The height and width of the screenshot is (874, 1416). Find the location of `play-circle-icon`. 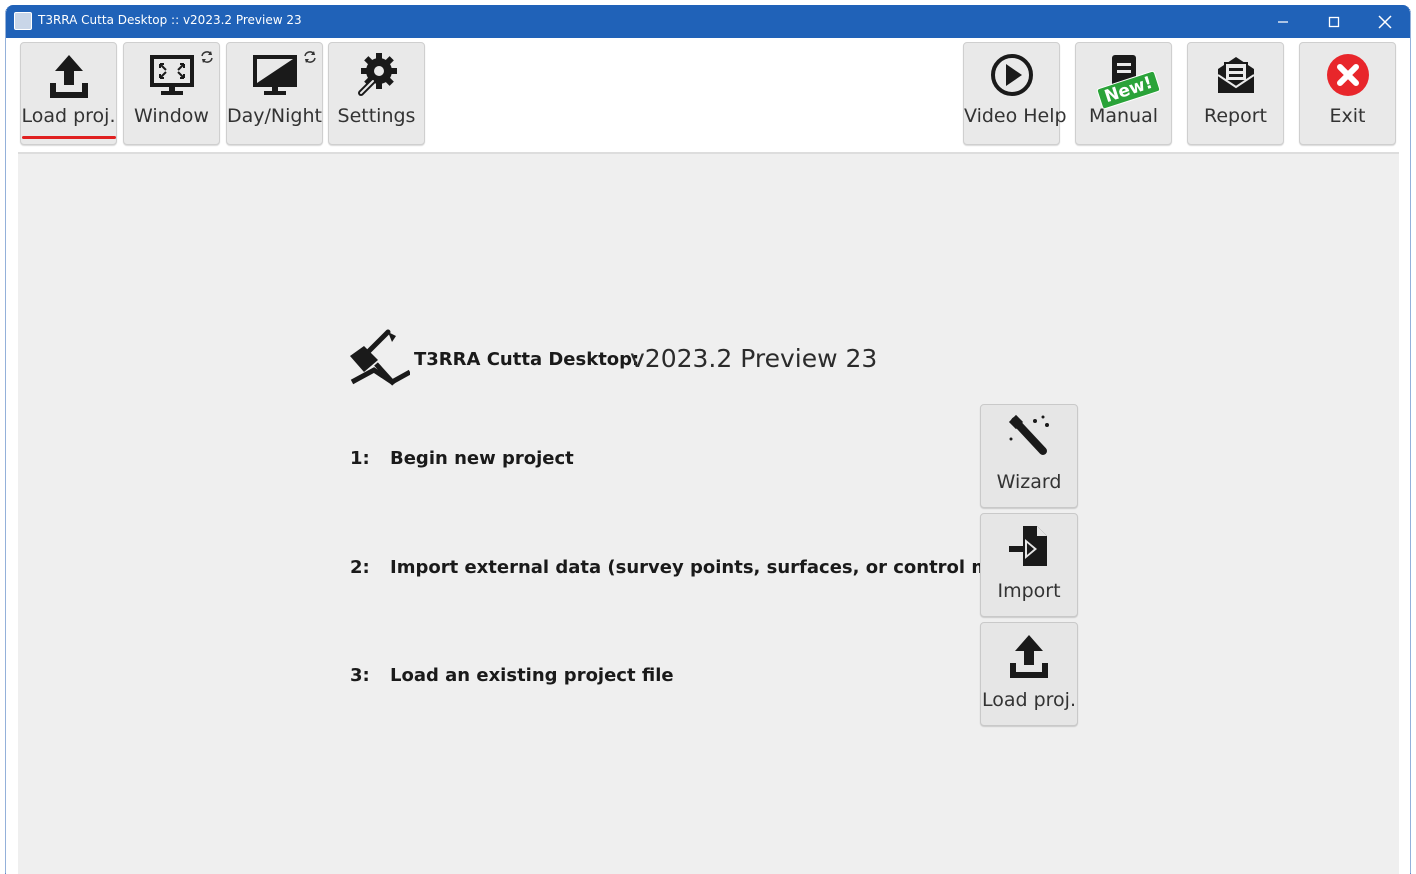

play-circle-icon is located at coordinates (1011, 75).